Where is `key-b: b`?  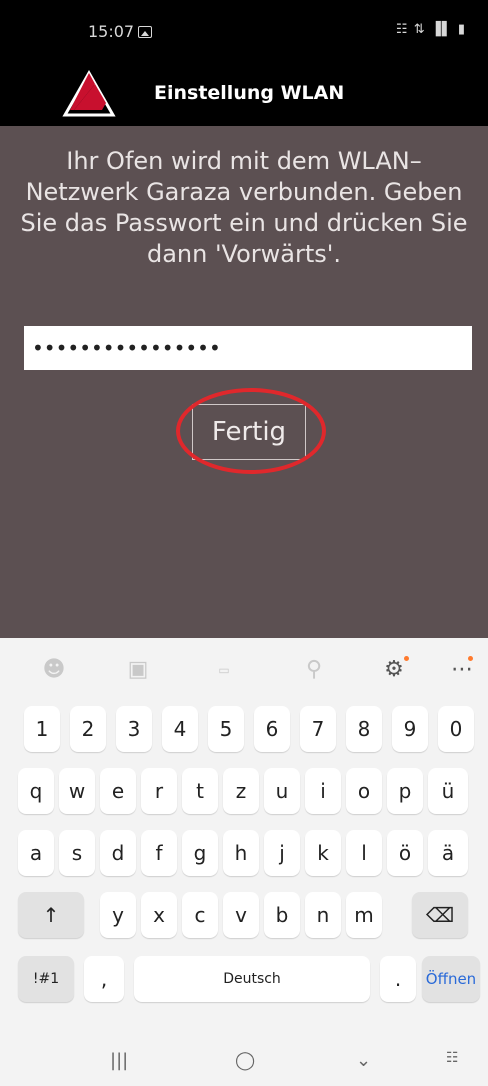 key-b: b is located at coordinates (282, 915).